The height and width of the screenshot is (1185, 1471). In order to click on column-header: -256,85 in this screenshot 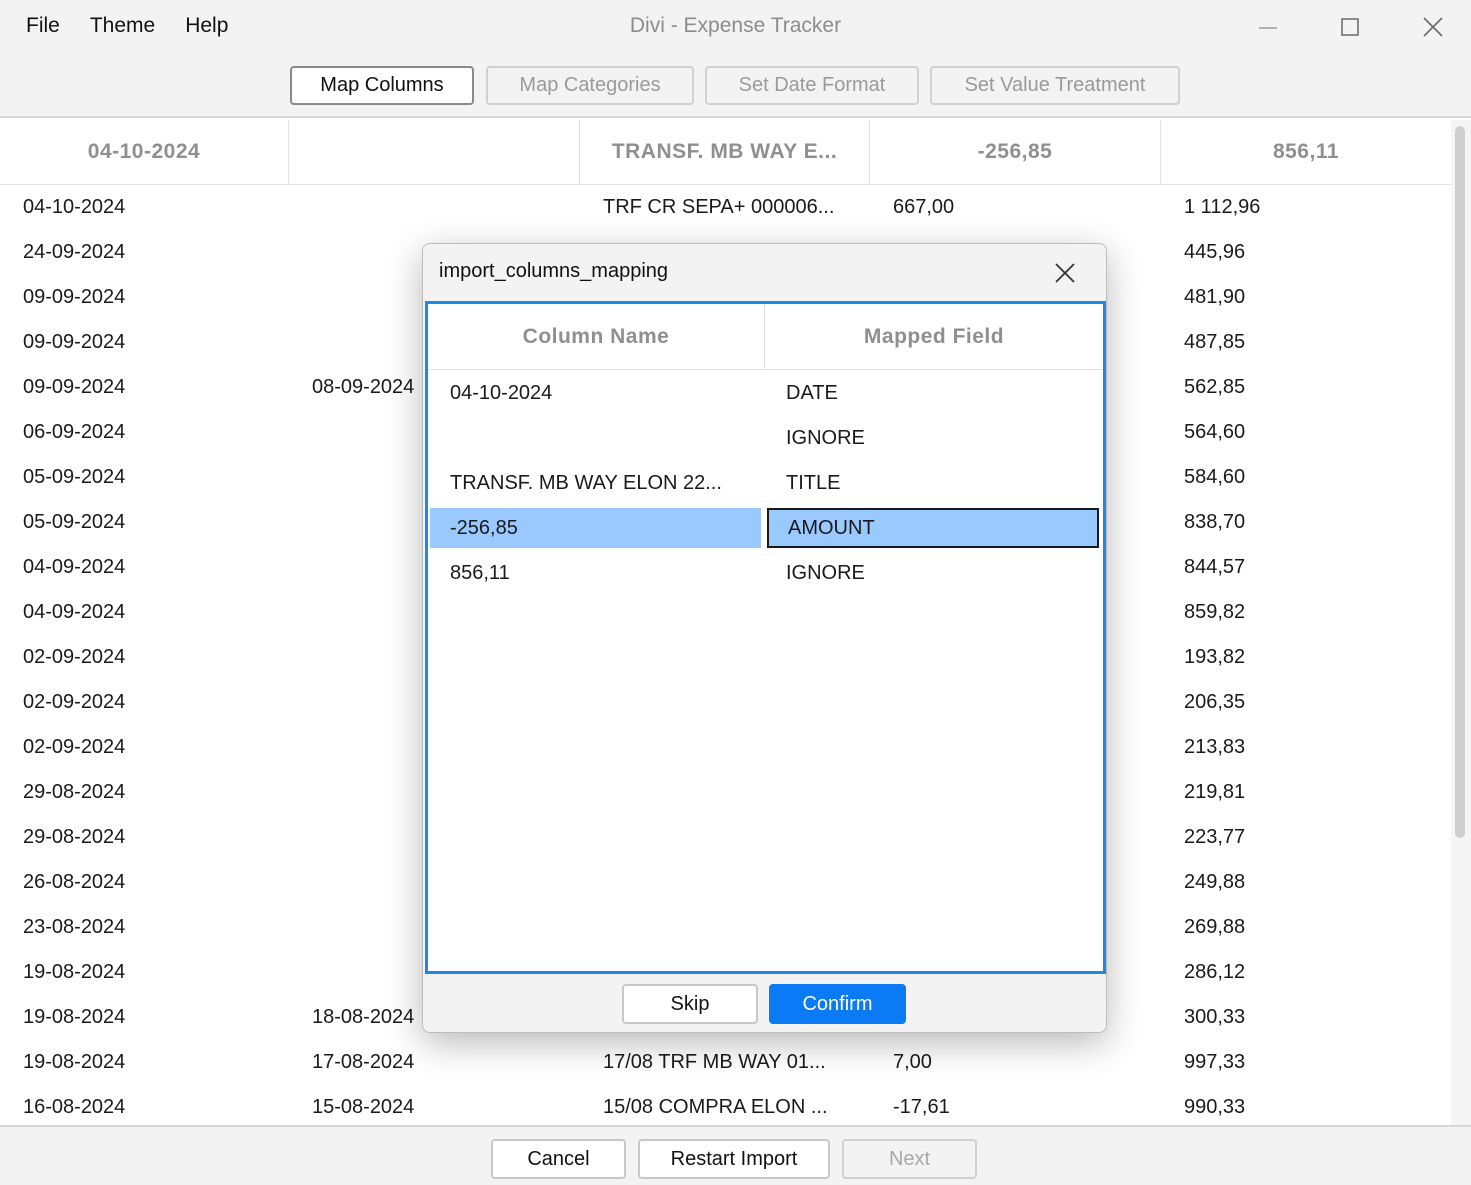, I will do `click(1015, 152)`.